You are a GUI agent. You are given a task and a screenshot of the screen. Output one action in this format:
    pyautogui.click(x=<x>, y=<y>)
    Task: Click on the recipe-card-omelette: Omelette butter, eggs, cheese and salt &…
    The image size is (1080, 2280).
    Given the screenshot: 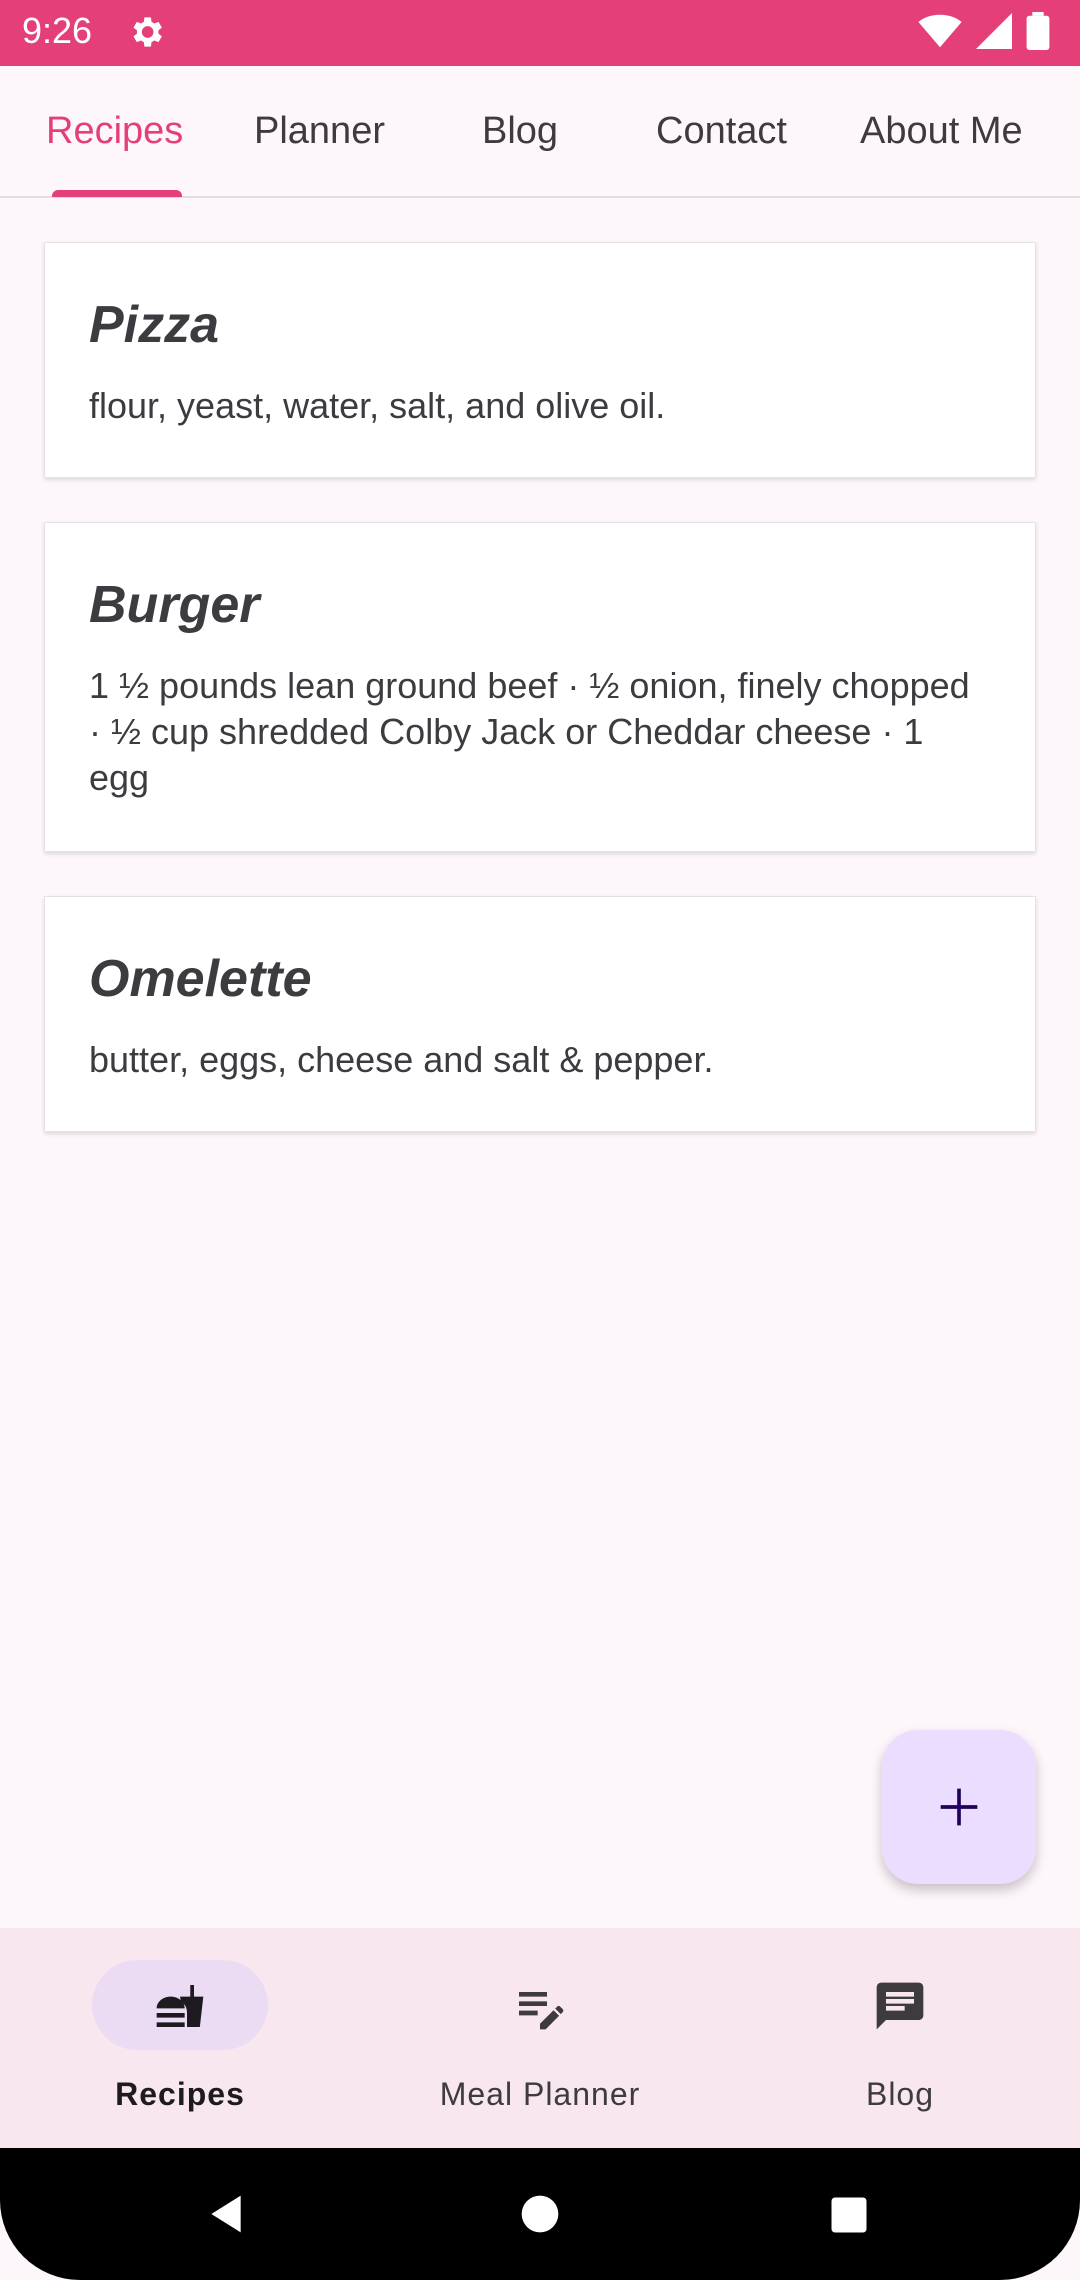 What is the action you would take?
    pyautogui.click(x=540, y=1014)
    